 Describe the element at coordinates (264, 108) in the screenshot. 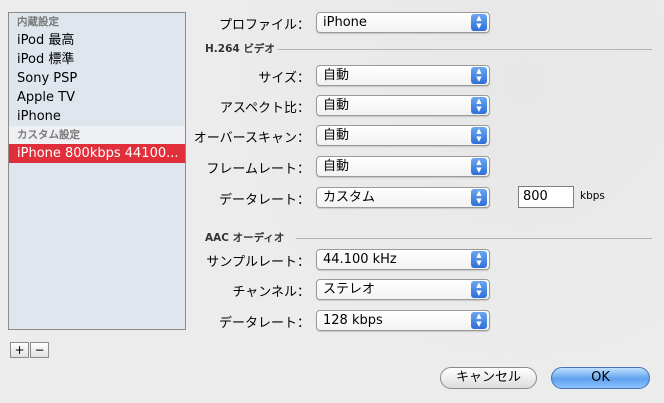

I see `aspect-label: アスペクト比：` at that location.